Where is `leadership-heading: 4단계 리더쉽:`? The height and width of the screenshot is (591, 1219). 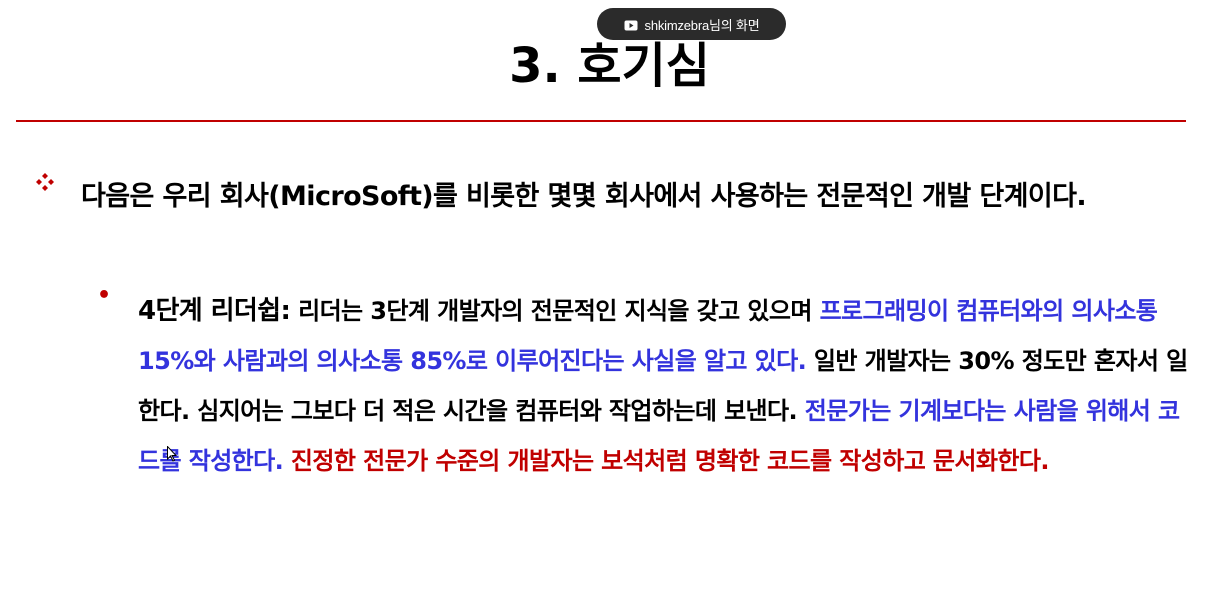 leadership-heading: 4단계 리더쉽: is located at coordinates (214, 311).